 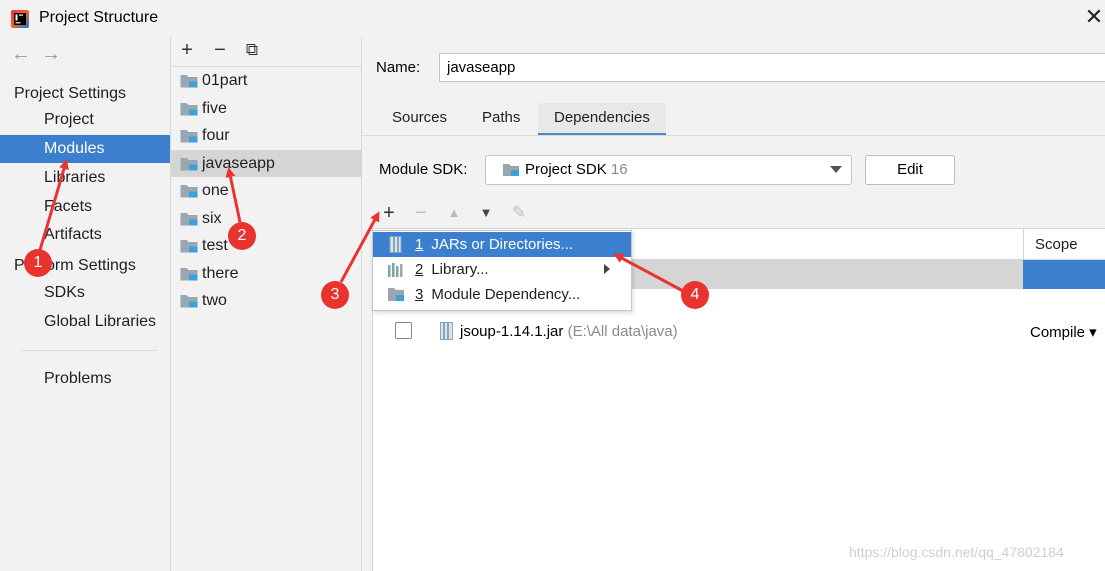 I want to click on module-name-input, so click(x=772, y=67).